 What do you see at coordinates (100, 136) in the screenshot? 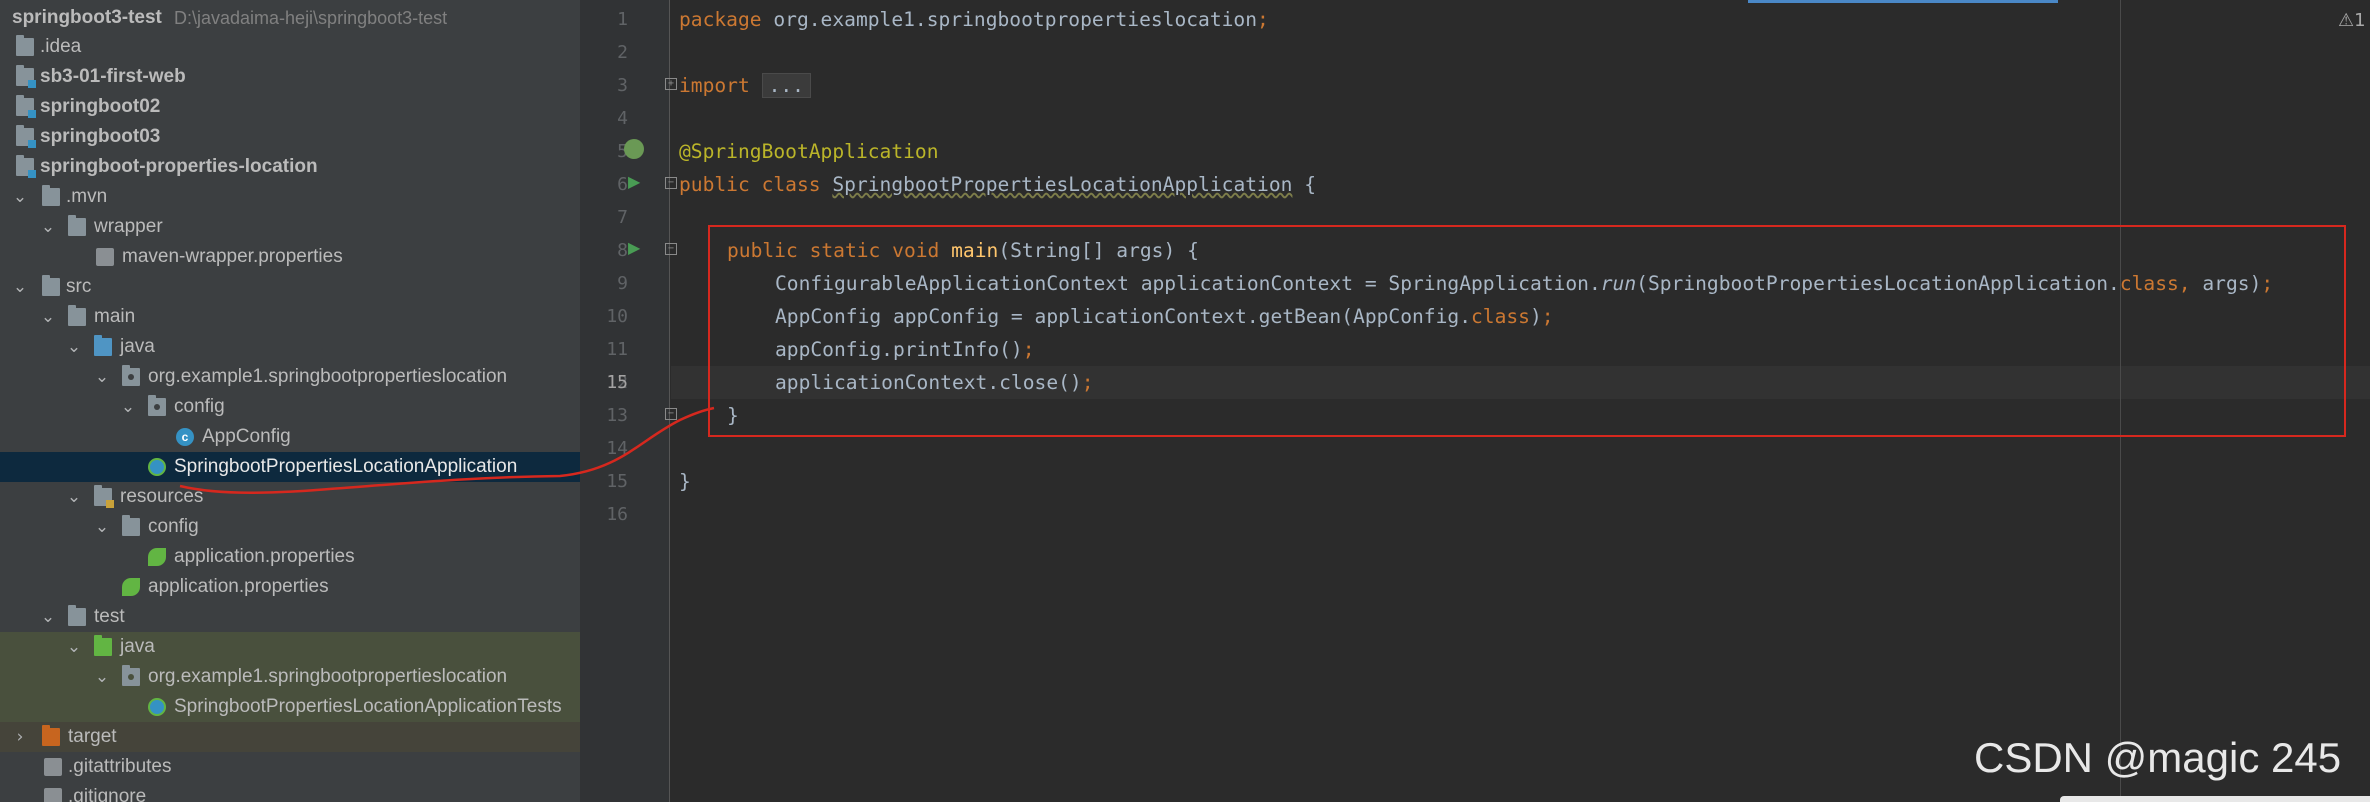
I see `tree-item-label: springboot03` at bounding box center [100, 136].